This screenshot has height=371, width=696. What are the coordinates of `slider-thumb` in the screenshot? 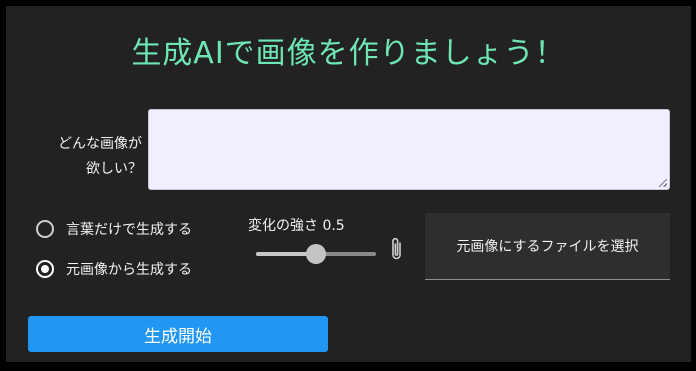 It's located at (316, 254).